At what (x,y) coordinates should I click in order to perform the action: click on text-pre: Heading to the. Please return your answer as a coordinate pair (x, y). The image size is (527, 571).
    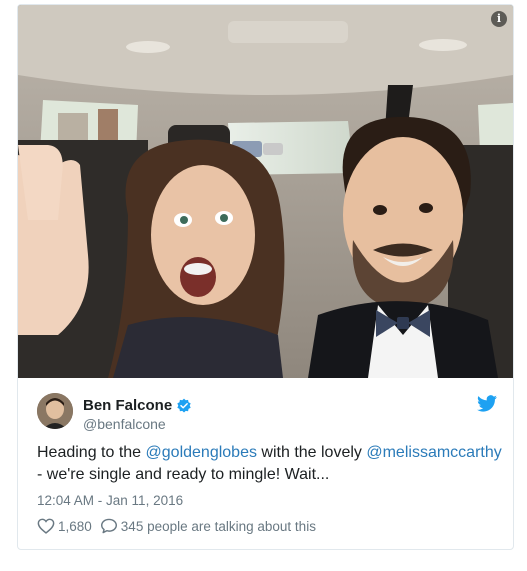
    Looking at the image, I should click on (91, 452).